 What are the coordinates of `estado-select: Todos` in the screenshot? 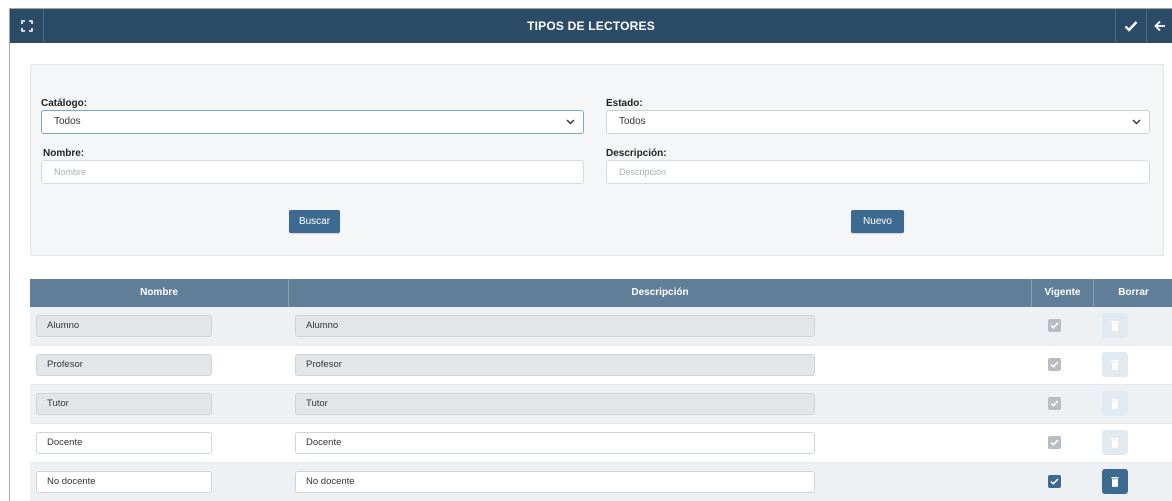 It's located at (878, 122).